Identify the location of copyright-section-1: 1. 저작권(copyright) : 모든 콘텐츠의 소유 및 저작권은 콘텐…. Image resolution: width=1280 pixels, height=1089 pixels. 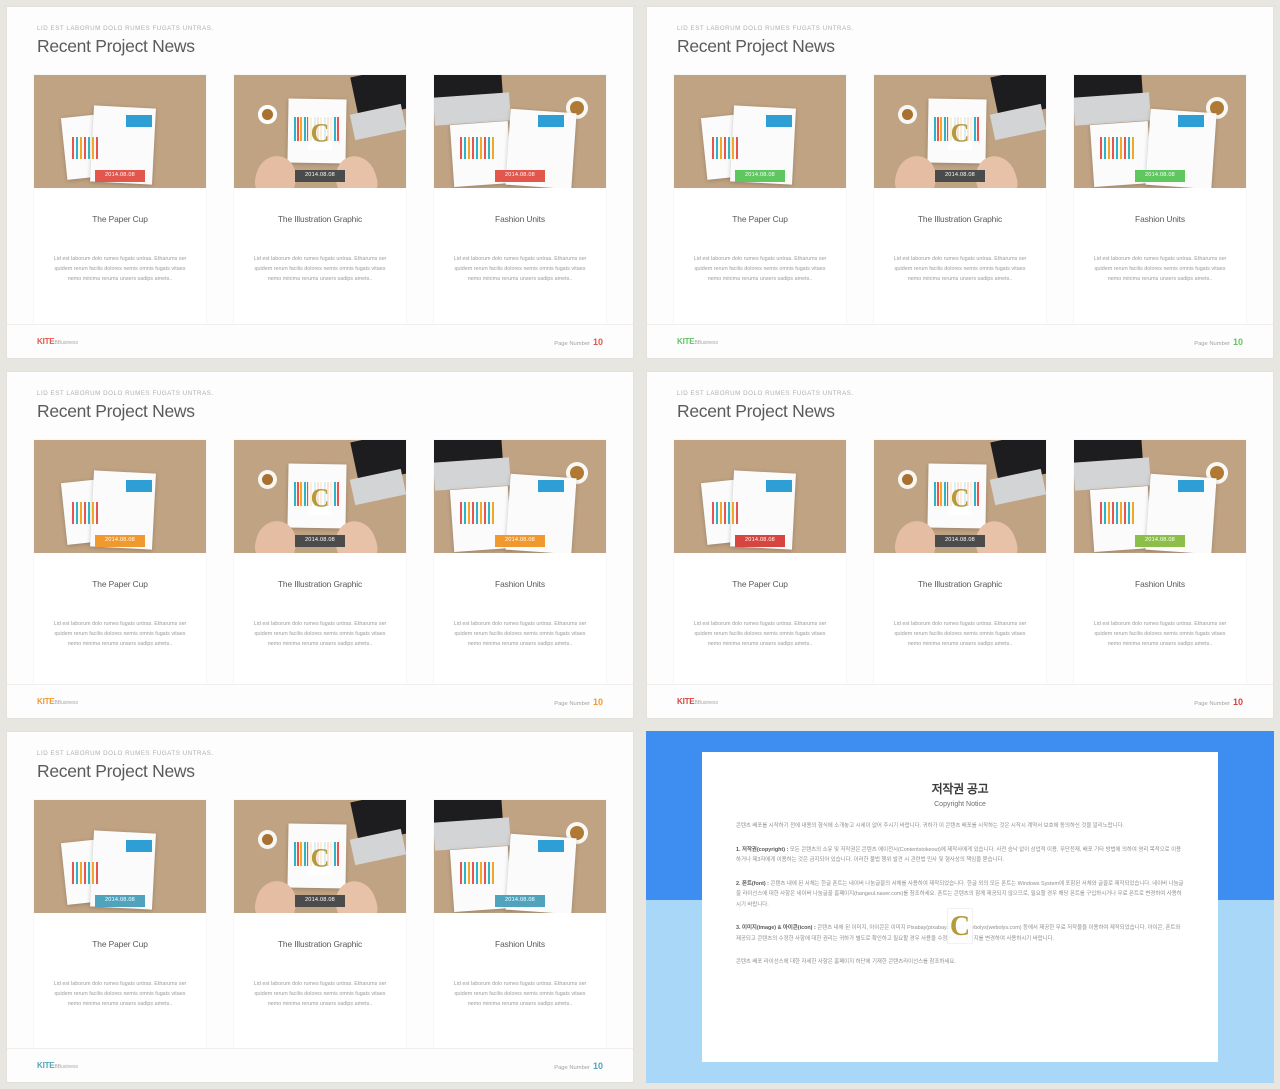
(960, 855).